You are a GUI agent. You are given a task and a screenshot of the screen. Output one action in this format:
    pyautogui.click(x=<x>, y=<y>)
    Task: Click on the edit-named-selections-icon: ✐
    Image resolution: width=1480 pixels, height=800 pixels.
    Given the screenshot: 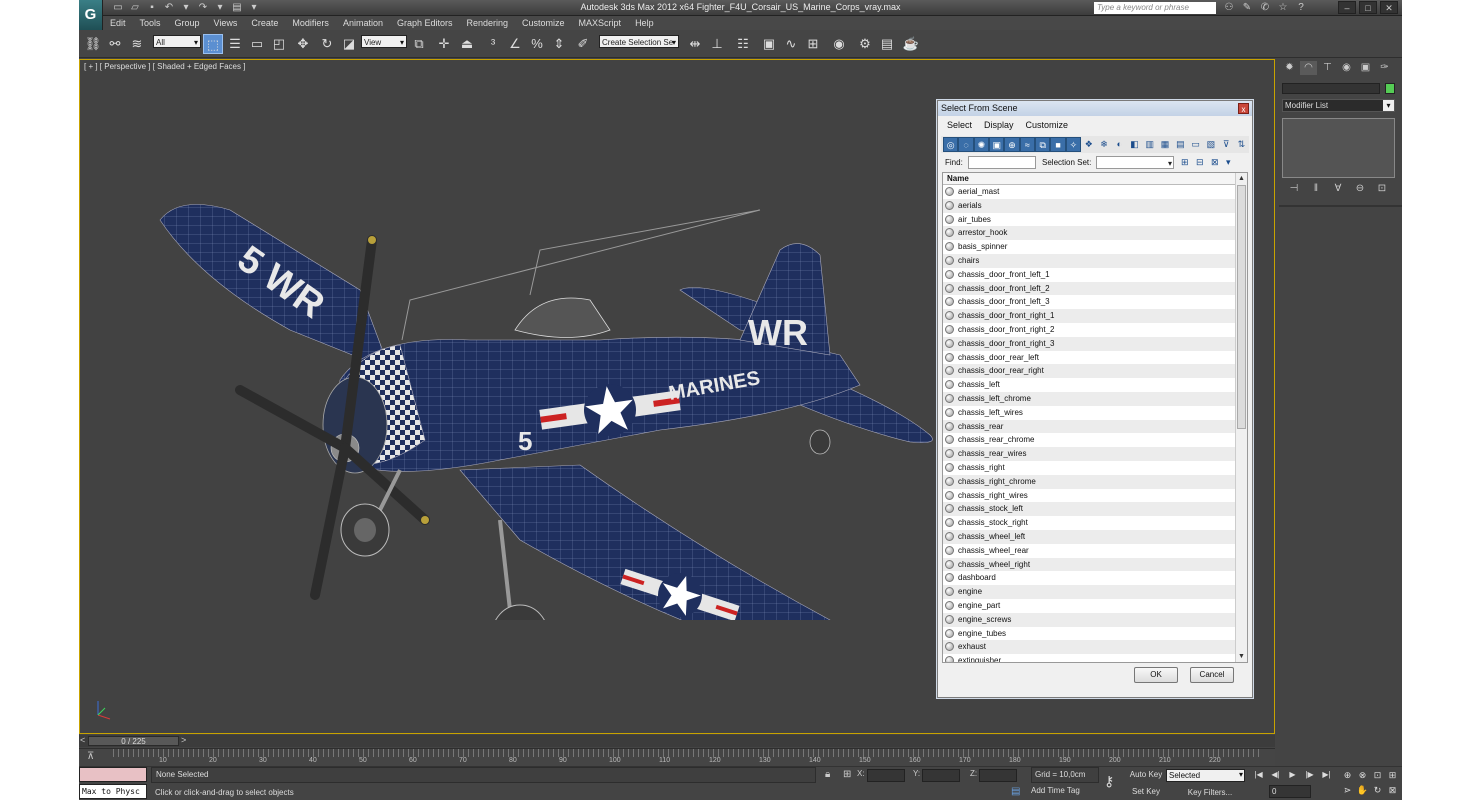 What is the action you would take?
    pyautogui.click(x=583, y=44)
    